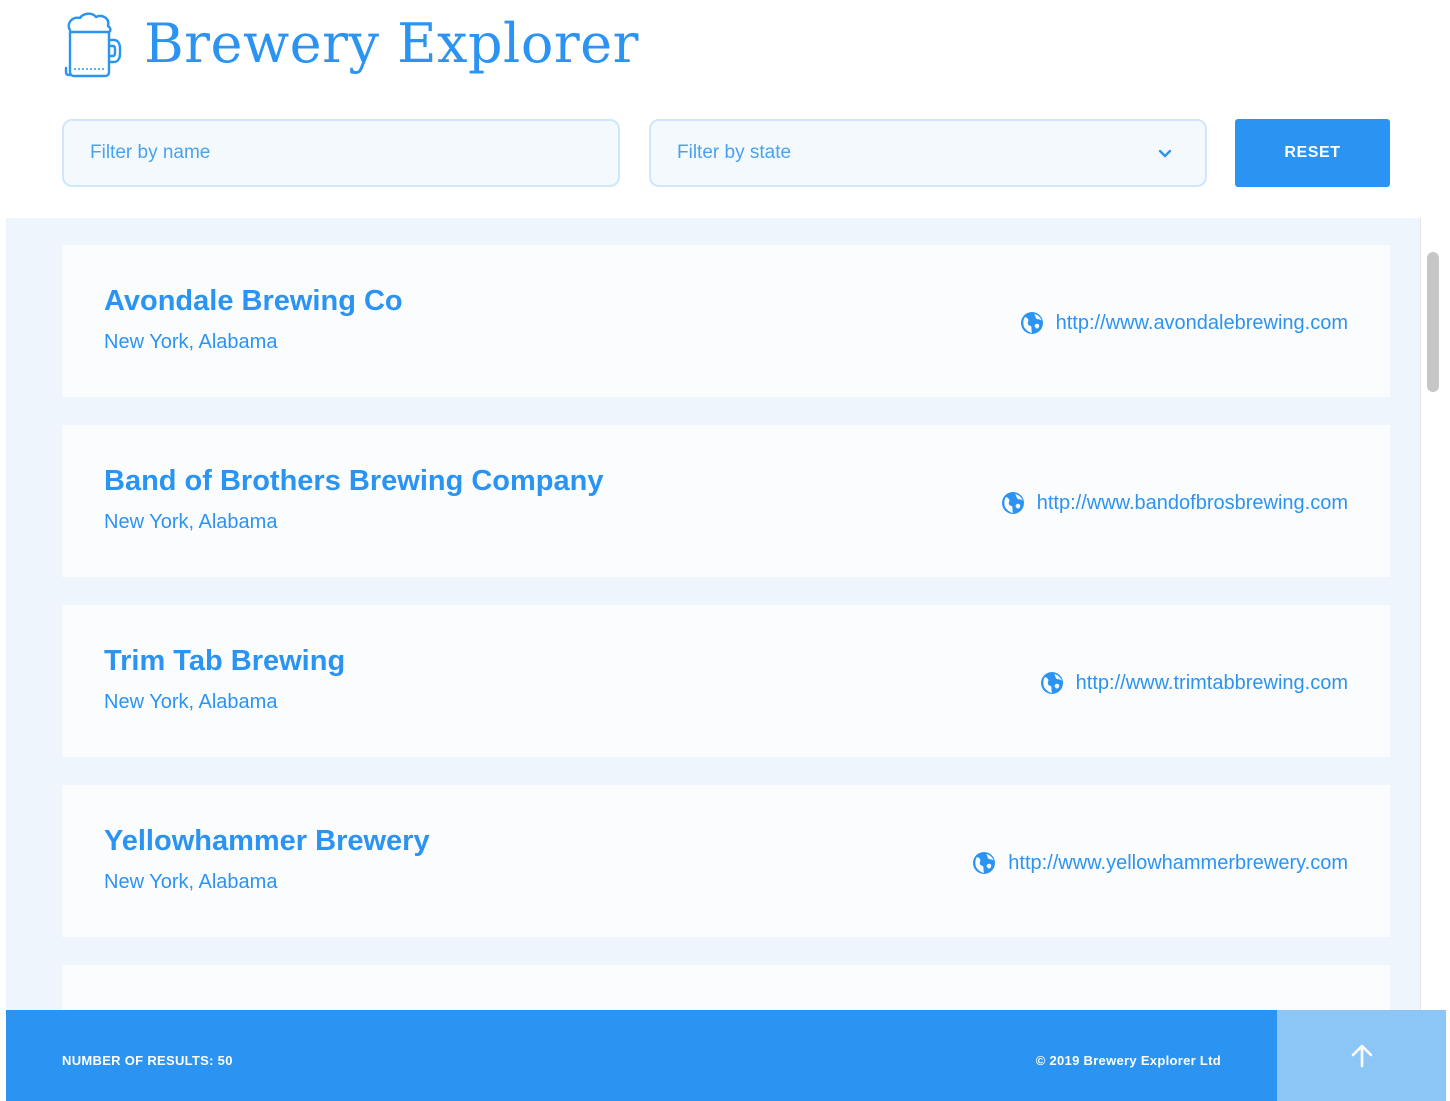  Describe the element at coordinates (928, 153) in the screenshot. I see `state-filter-select: Filter by state` at that location.